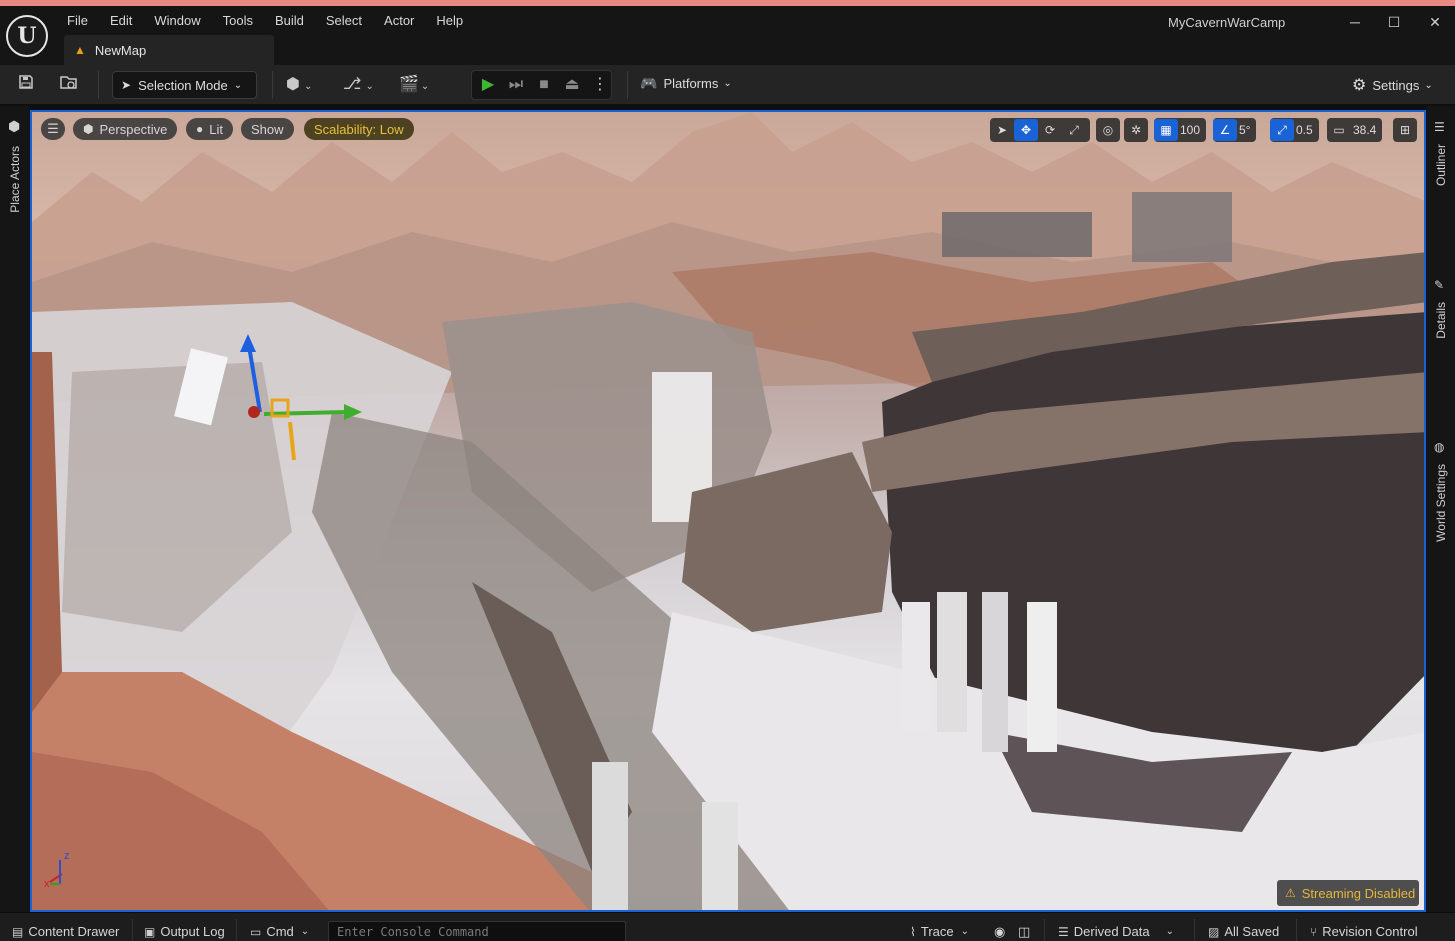 The height and width of the screenshot is (941, 1455). I want to click on world-coords-icon: ◎, so click(1108, 130).